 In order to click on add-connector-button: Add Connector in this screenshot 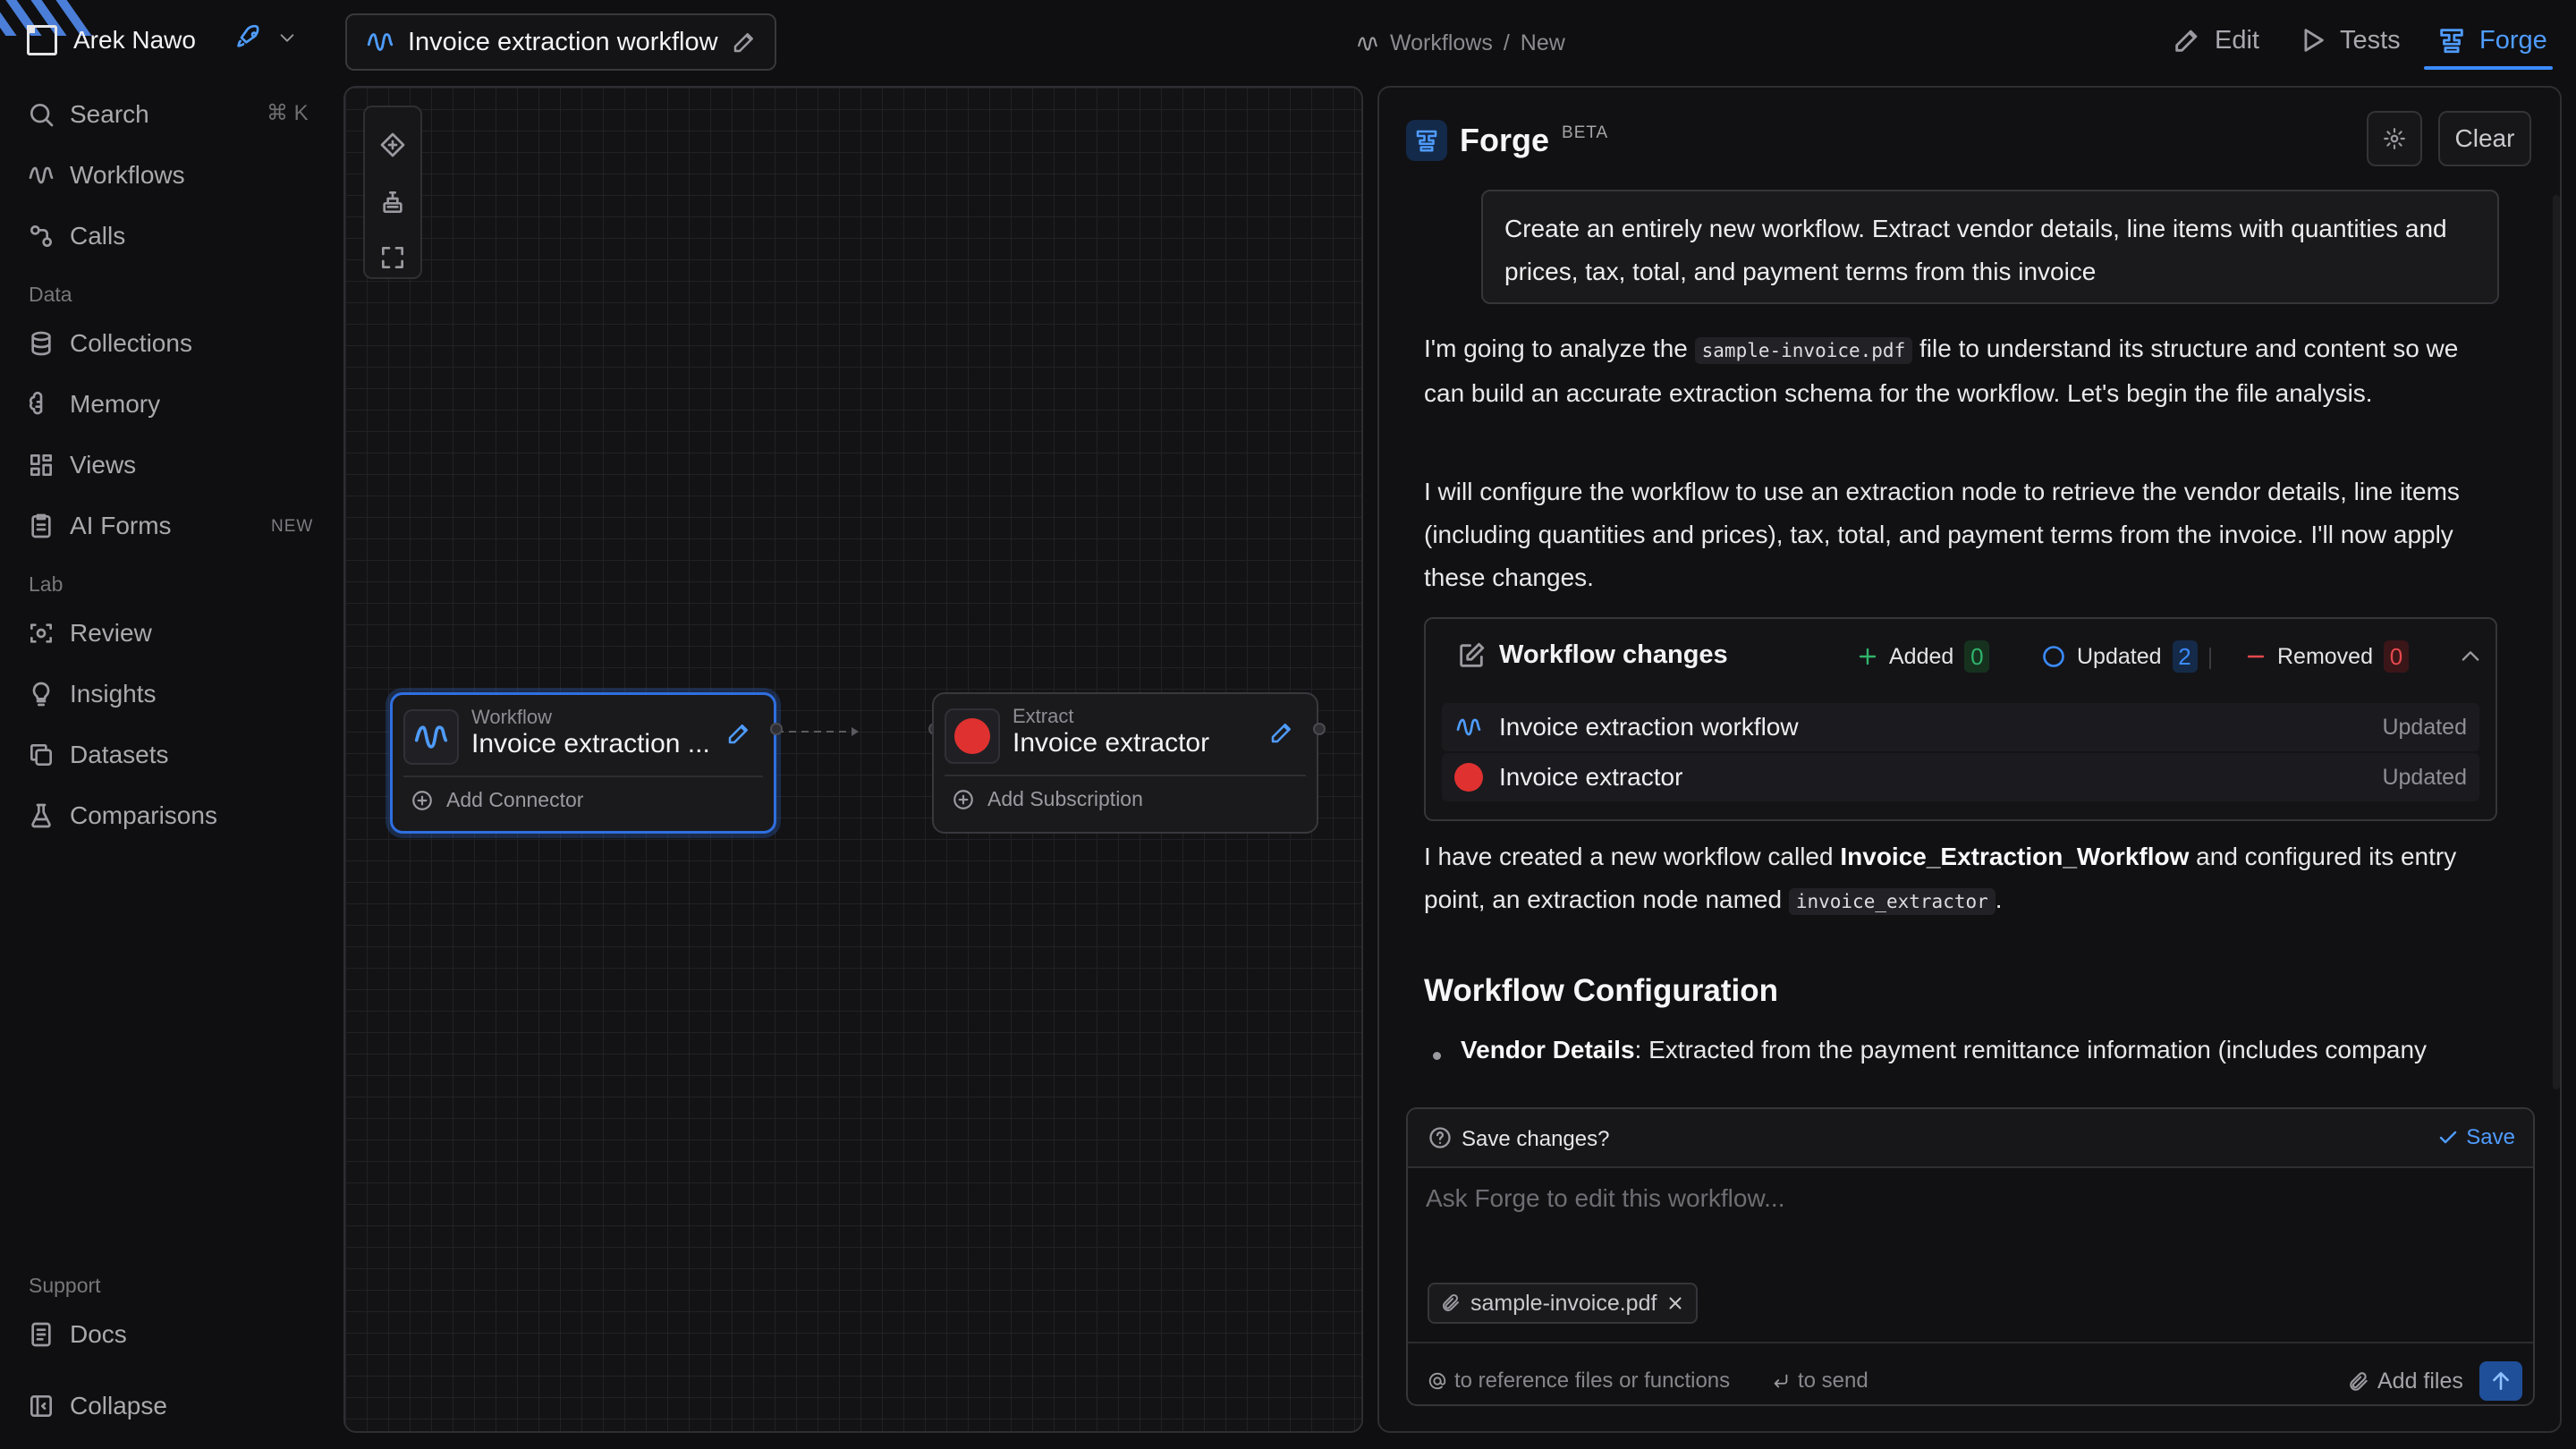, I will do `click(497, 800)`.